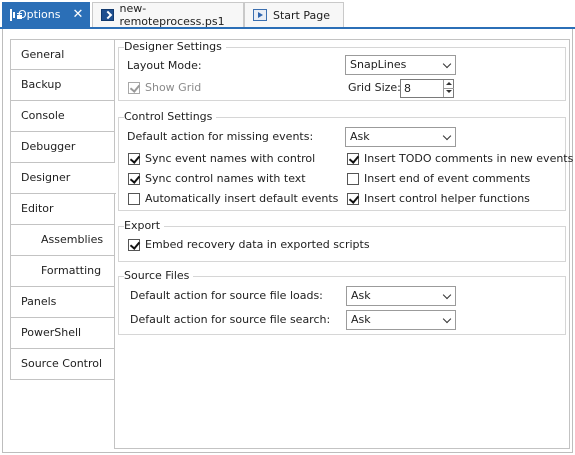 This screenshot has height=455, width=575. Describe the element at coordinates (134, 245) in the screenshot. I see `embed-recovery-checkbox` at that location.